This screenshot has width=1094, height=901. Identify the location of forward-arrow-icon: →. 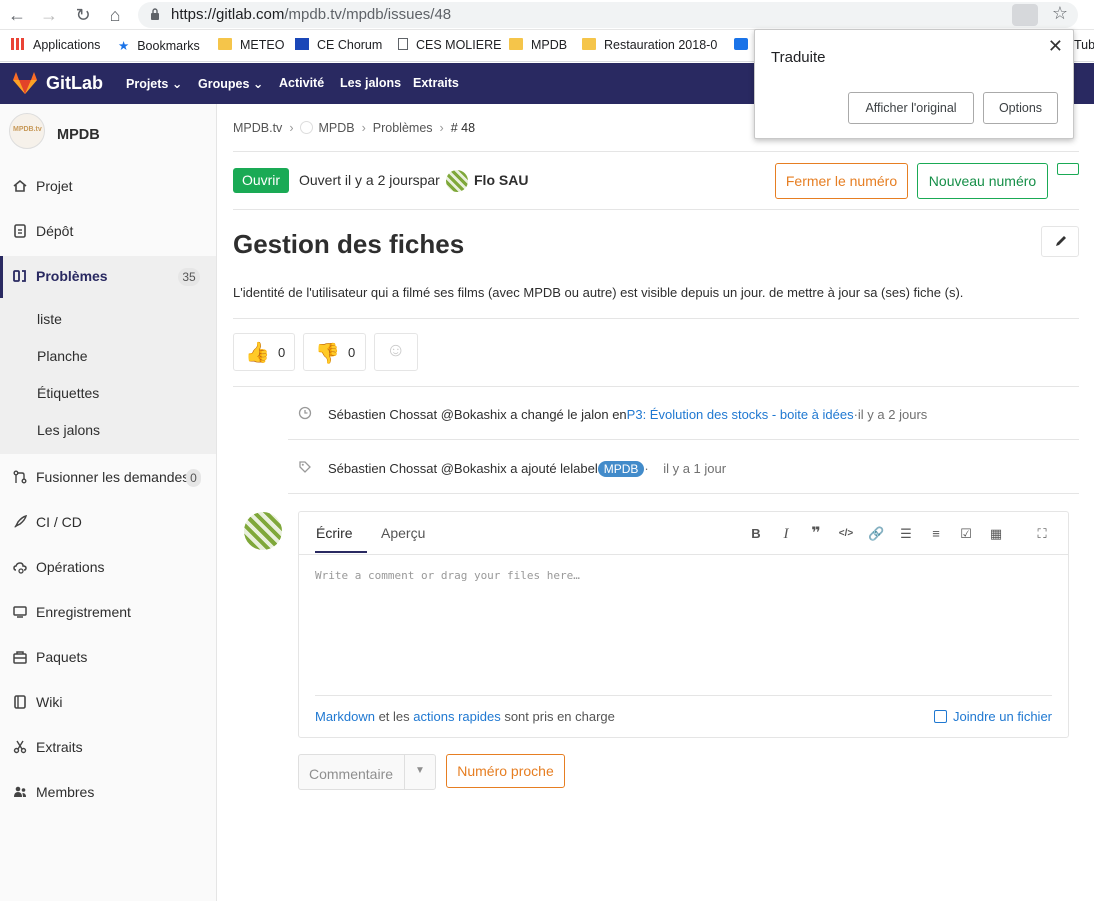
(49, 15).